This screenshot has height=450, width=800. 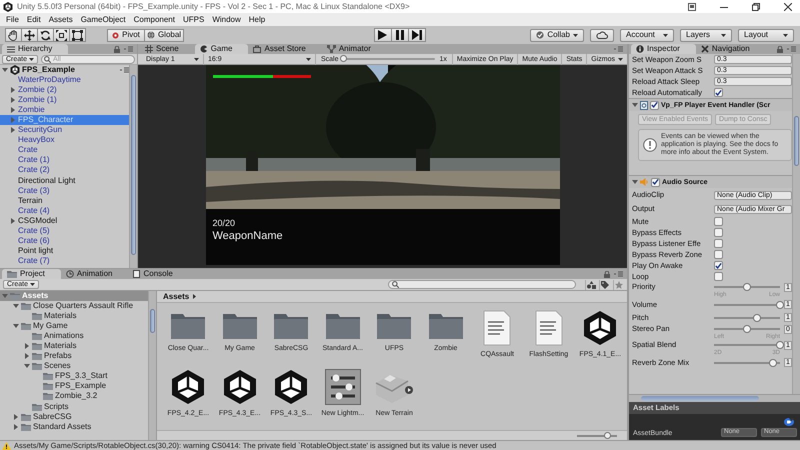 I want to click on tab: Project, so click(x=31, y=274).